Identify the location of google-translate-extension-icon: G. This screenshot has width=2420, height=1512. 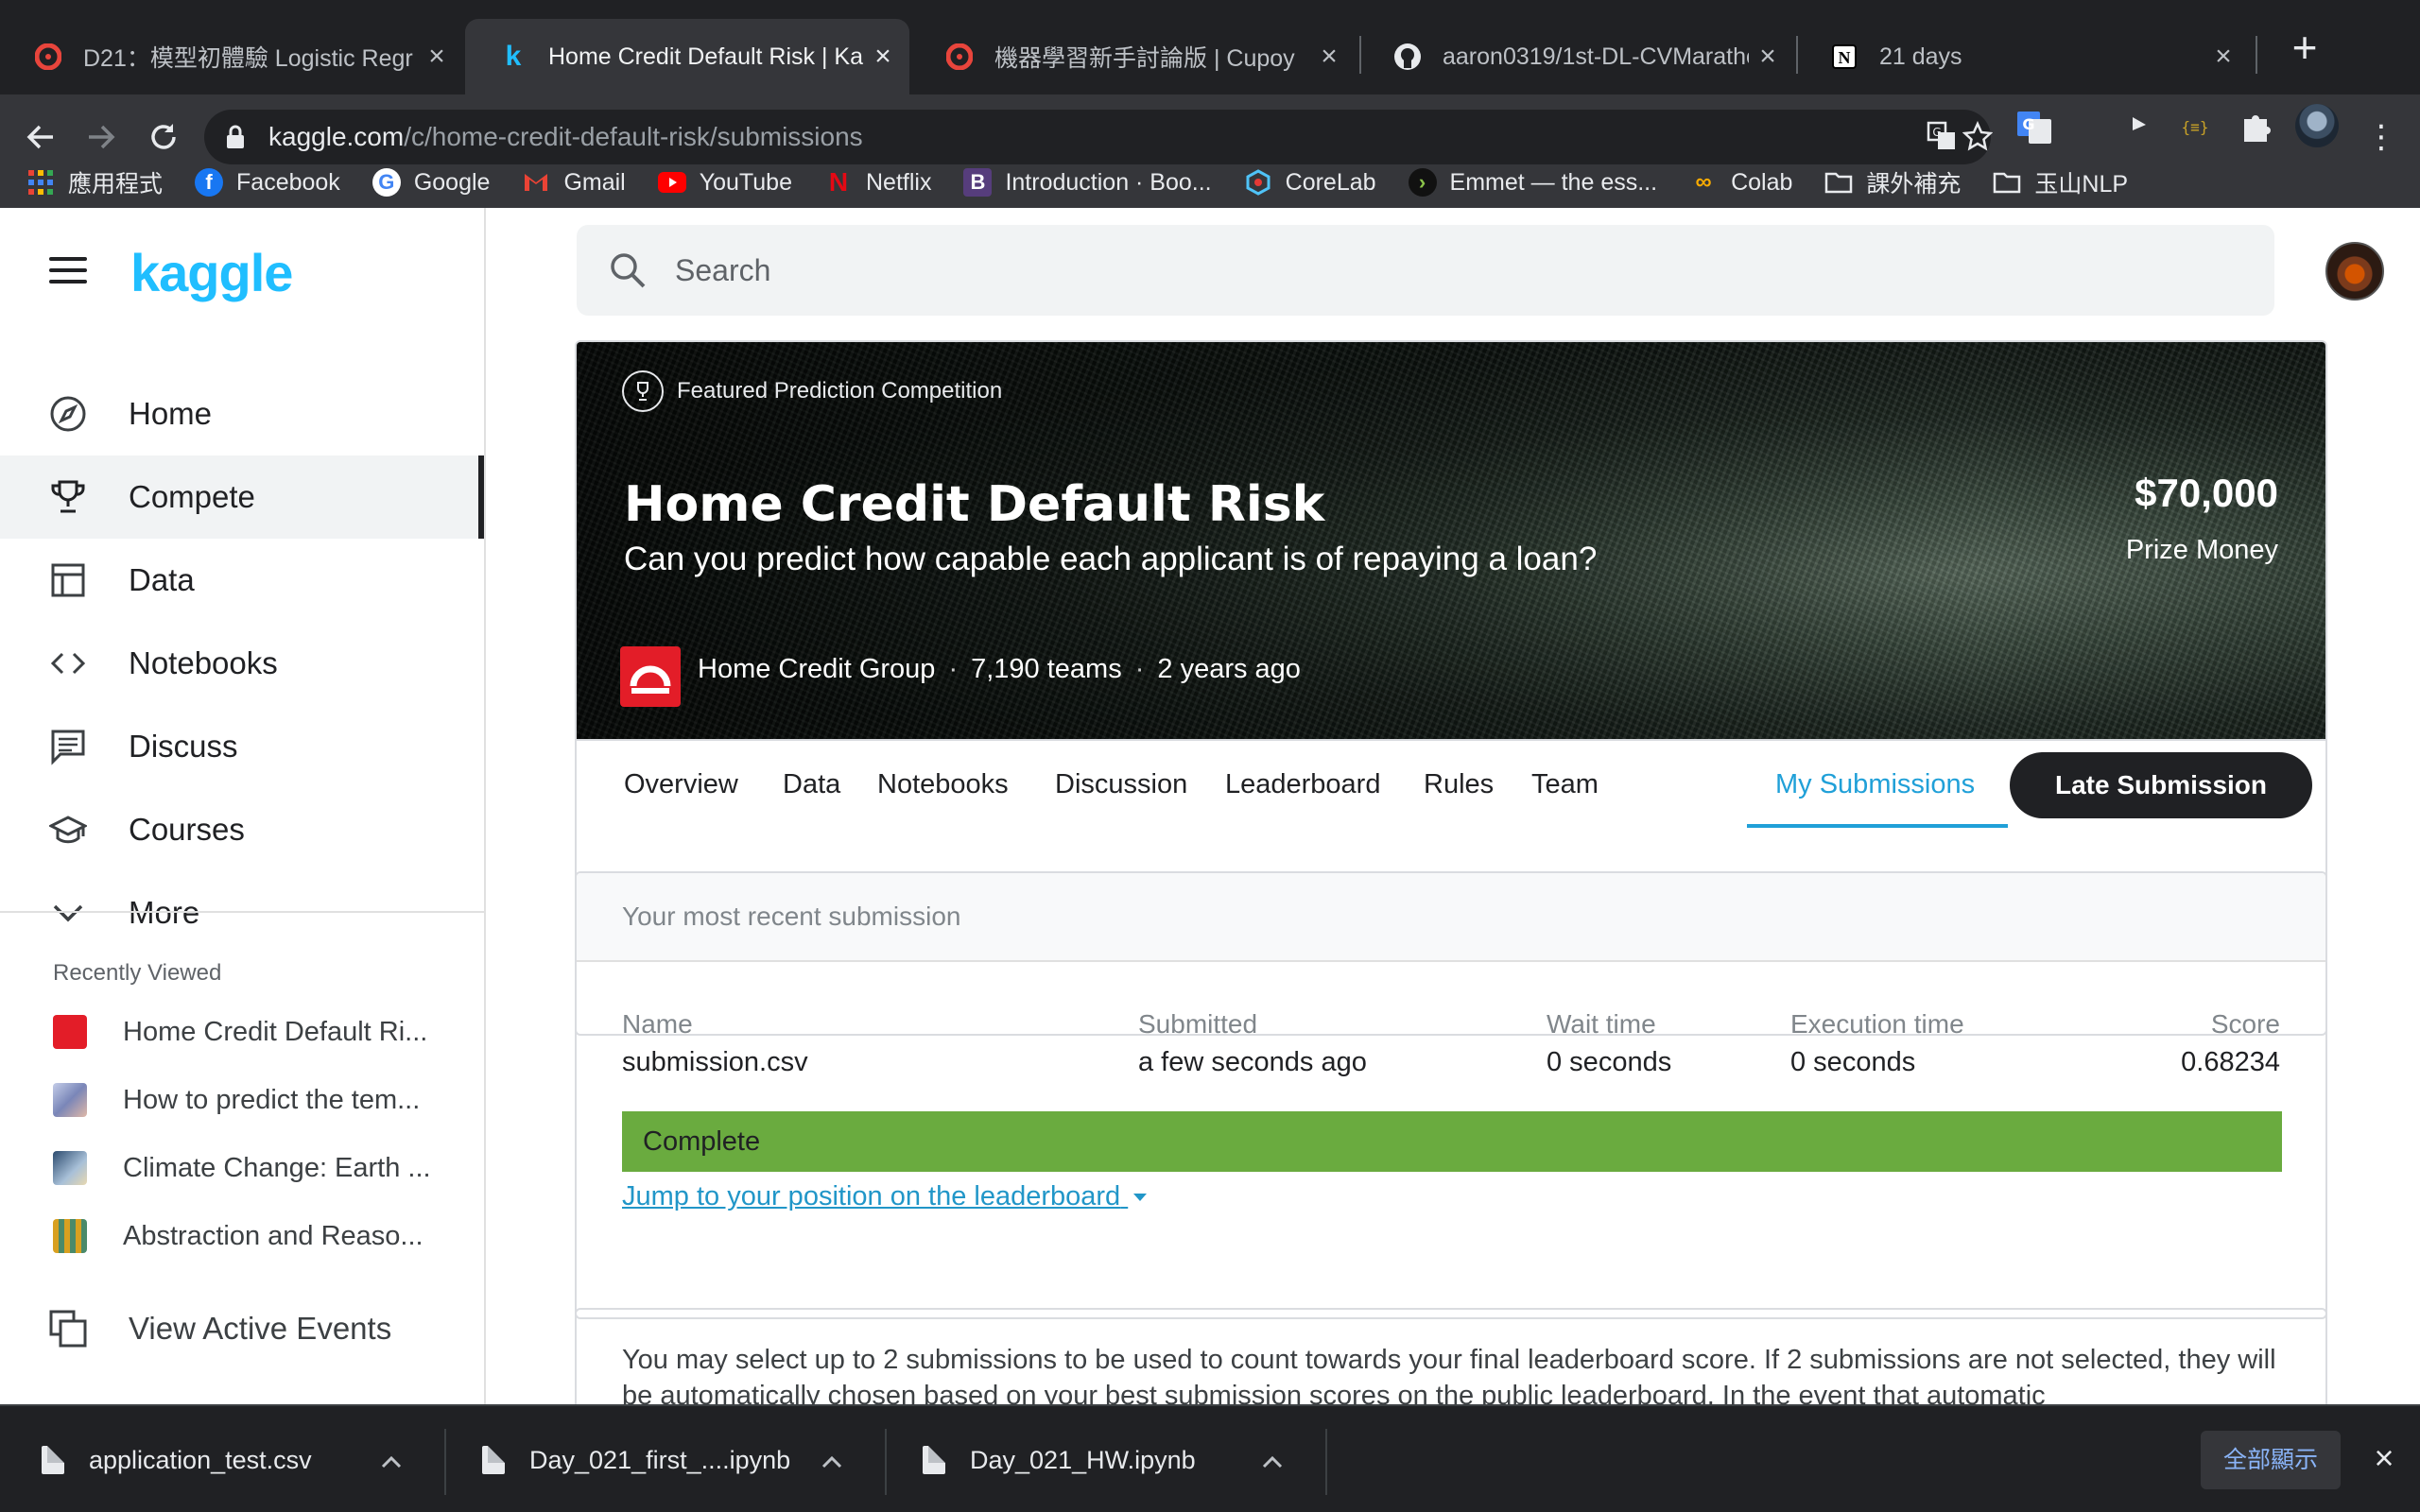
(2034, 127).